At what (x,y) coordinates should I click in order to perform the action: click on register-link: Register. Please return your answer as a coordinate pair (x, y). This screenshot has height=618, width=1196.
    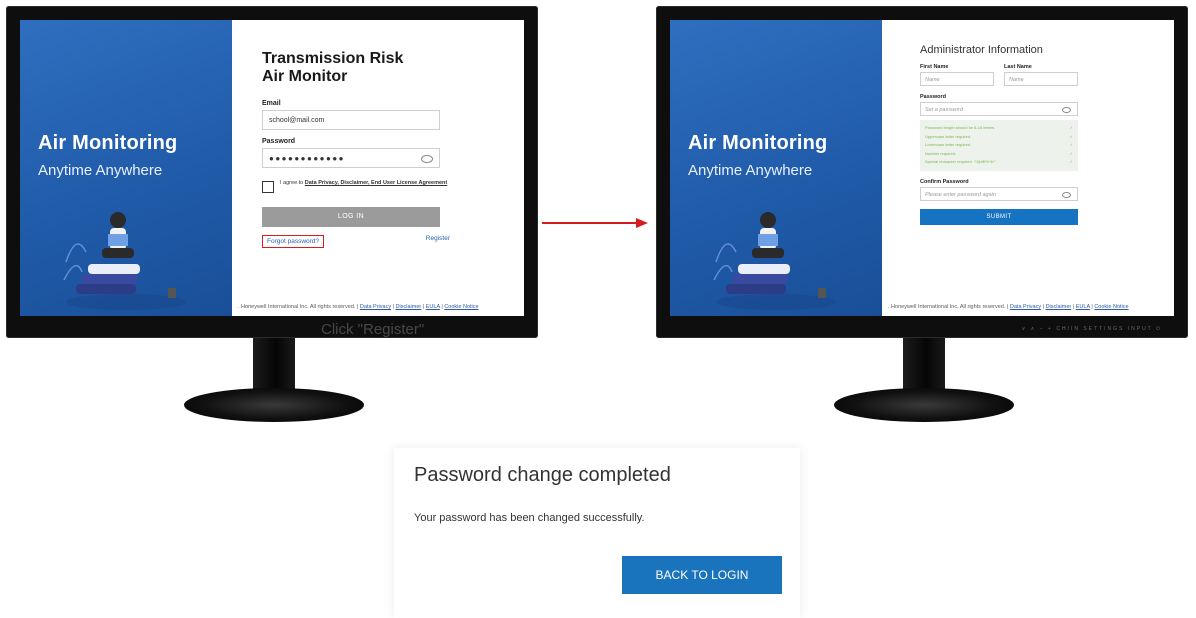
    Looking at the image, I should click on (438, 241).